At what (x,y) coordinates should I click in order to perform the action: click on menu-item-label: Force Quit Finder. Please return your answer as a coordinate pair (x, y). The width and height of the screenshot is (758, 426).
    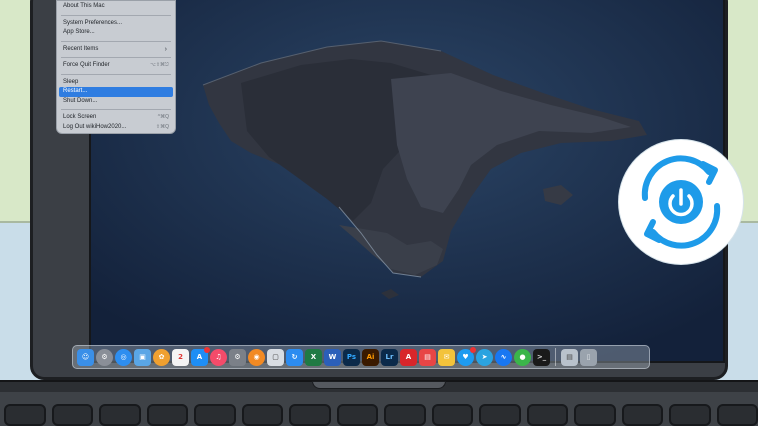
    Looking at the image, I should click on (86, 65).